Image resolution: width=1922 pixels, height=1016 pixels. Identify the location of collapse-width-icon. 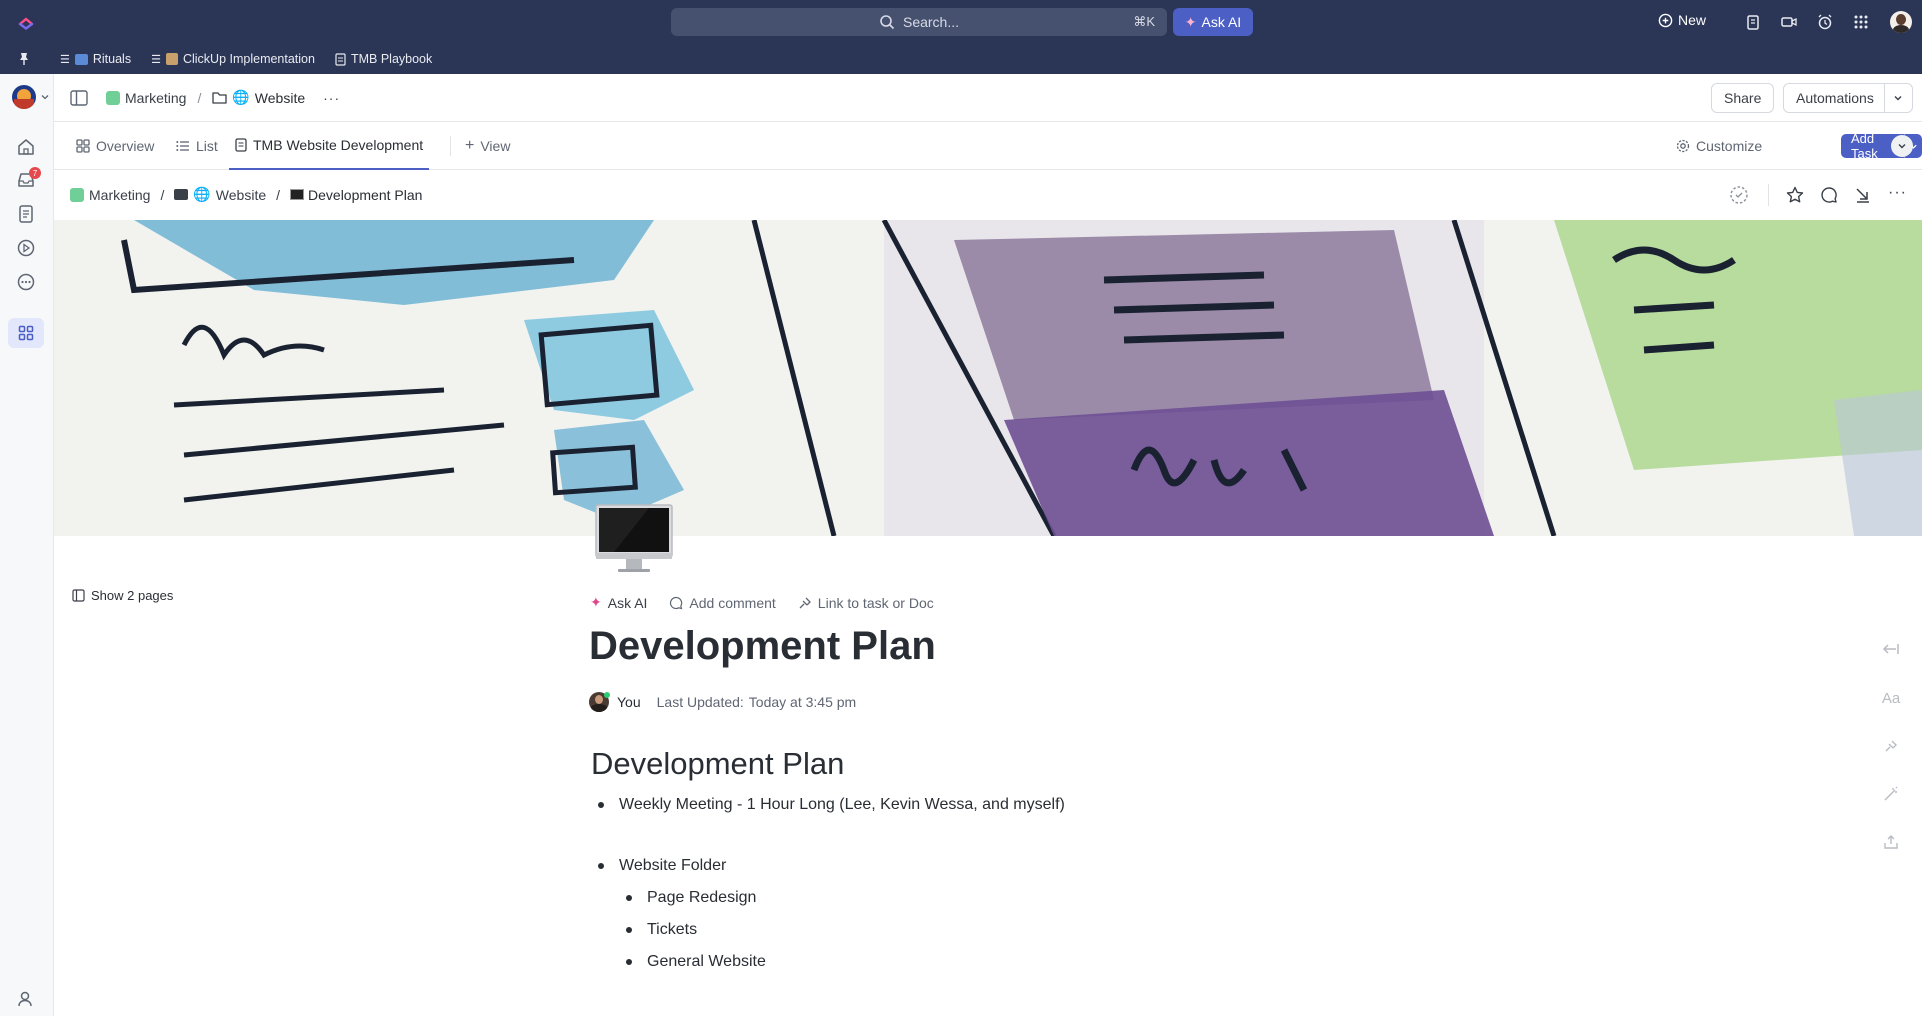
(1891, 649).